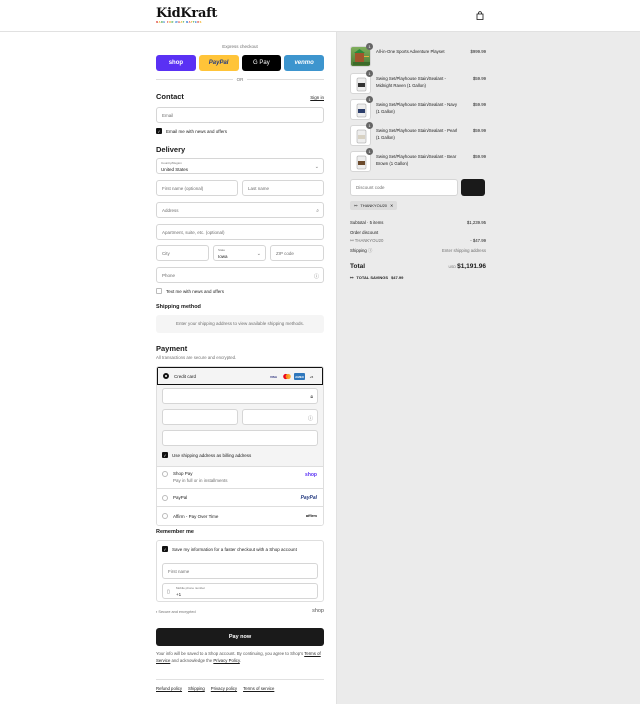 This screenshot has width=640, height=704. I want to click on discount-value: - $47.99, so click(478, 240).